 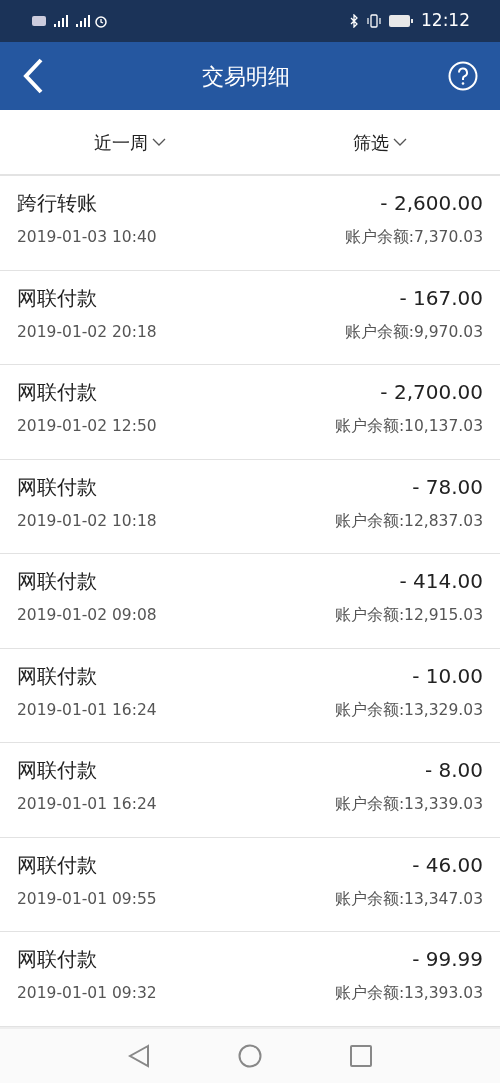 What do you see at coordinates (441, 298) in the screenshot?
I see `transaction-amount: - 167.00` at bounding box center [441, 298].